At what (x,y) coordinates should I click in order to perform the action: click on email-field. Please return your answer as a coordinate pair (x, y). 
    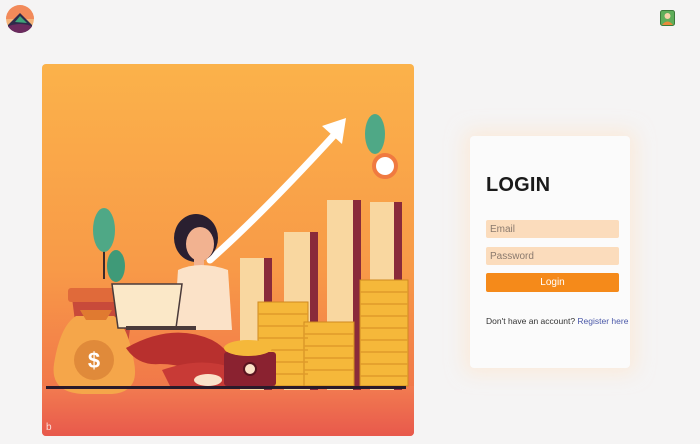
    Looking at the image, I should click on (552, 229).